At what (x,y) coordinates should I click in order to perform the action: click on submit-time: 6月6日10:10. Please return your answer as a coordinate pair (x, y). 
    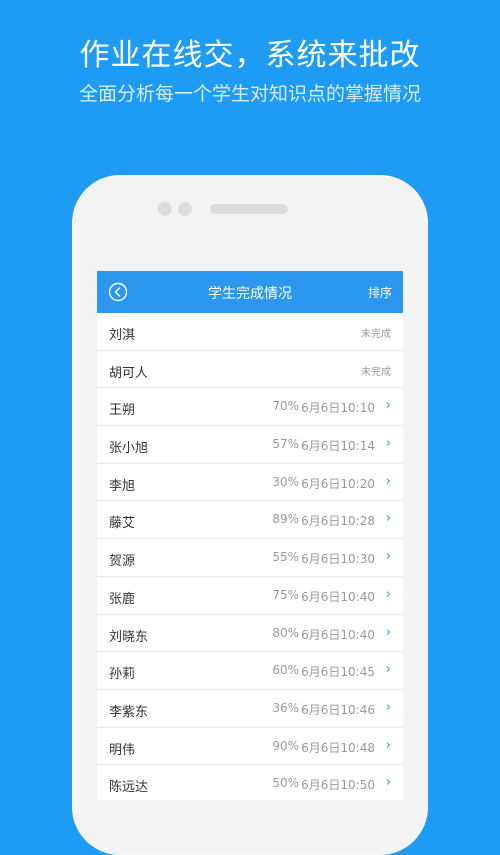
    Looking at the image, I should click on (338, 408).